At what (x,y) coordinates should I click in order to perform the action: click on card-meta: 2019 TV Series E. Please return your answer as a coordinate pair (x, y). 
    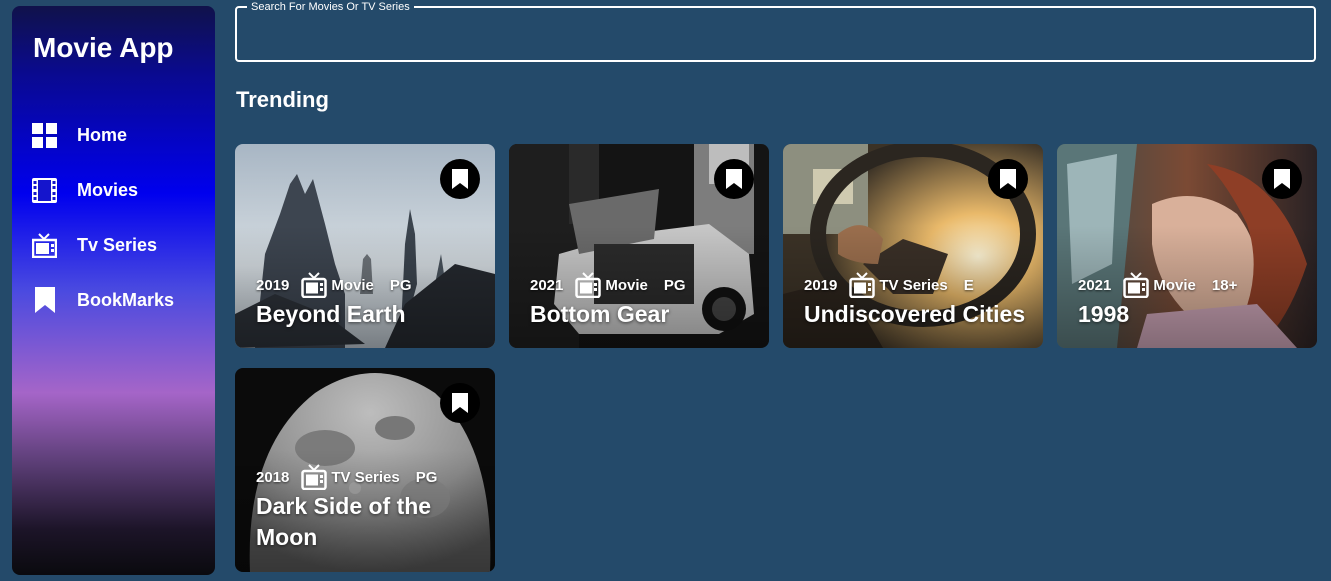
    Looking at the image, I should click on (889, 285).